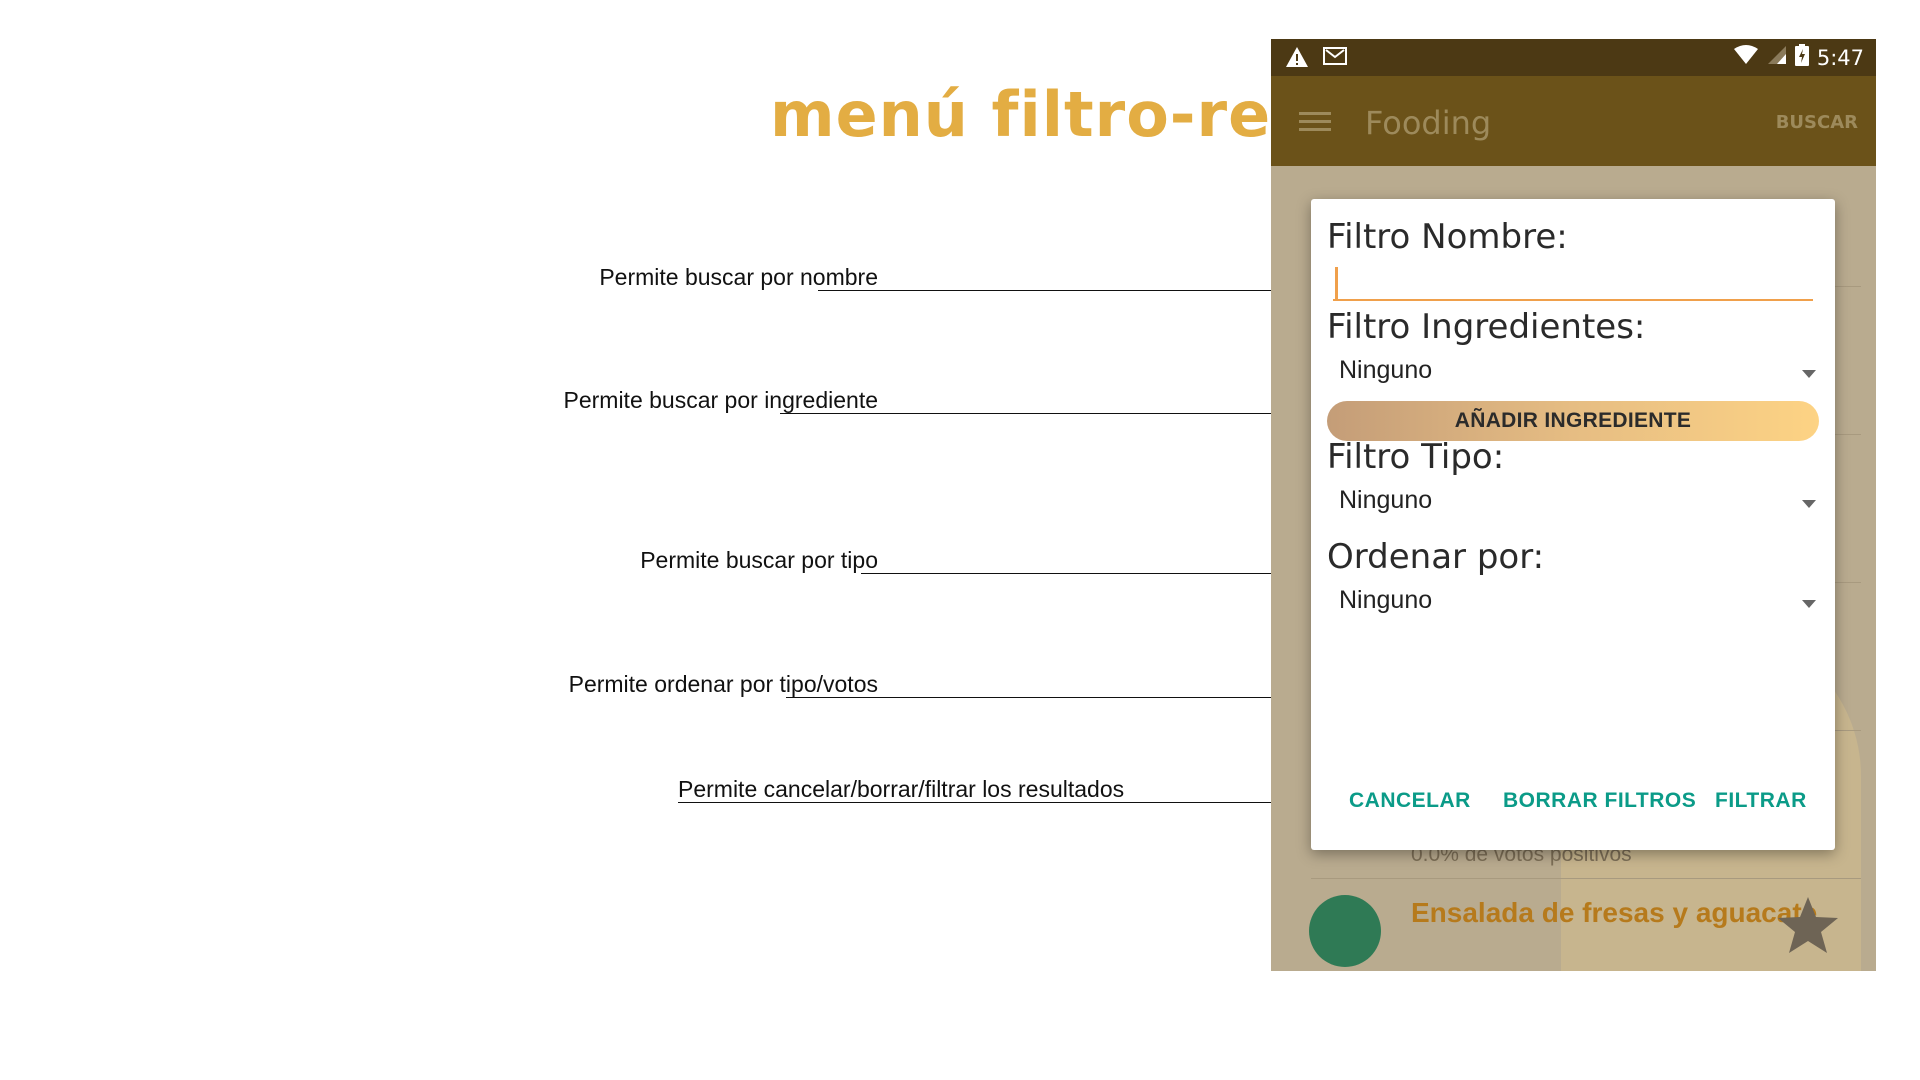 This screenshot has height=1080, width=1920. Describe the element at coordinates (1336, 283) in the screenshot. I see `text-cursor` at that location.